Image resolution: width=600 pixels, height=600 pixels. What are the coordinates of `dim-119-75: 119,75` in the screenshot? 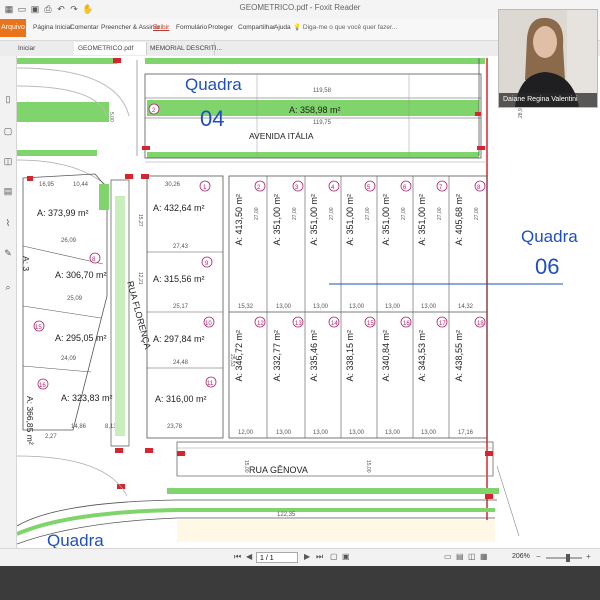 It's located at (322, 123).